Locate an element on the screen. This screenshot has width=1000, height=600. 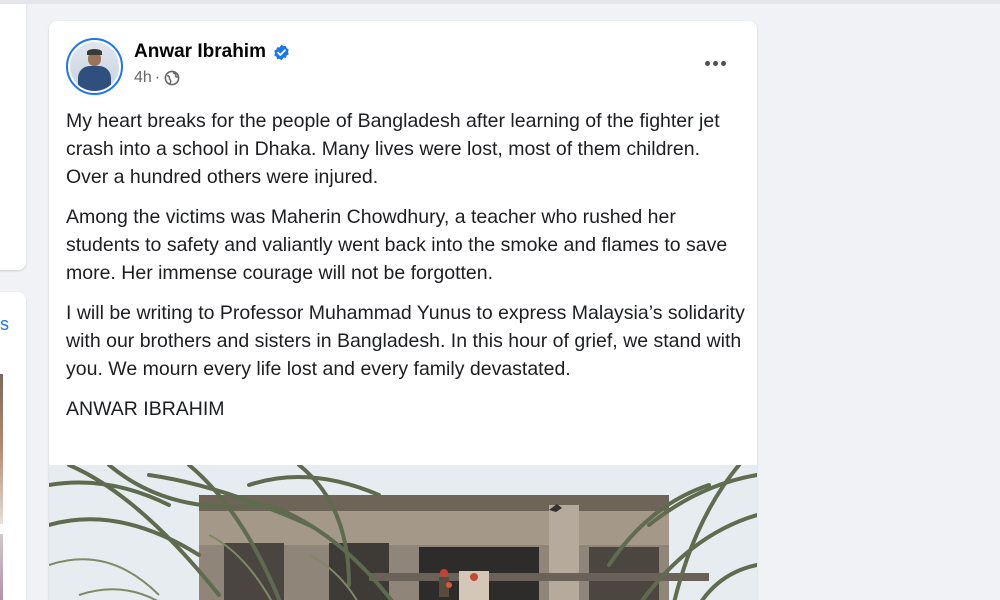
author-name-row: Anwar Ibrahim is located at coordinates (212, 52).